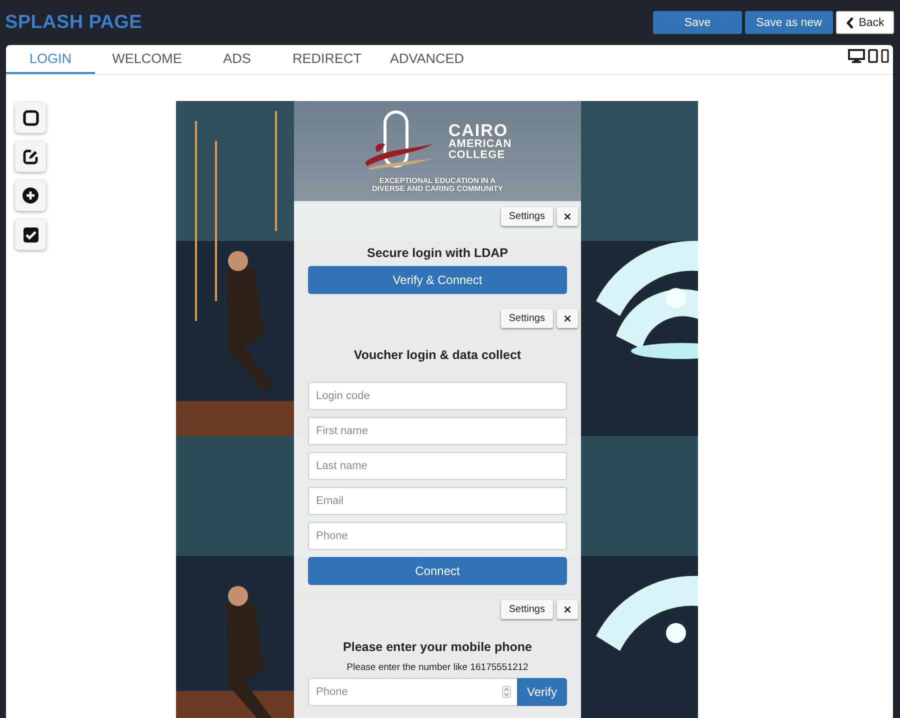 Image resolution: width=900 pixels, height=718 pixels. I want to click on save-as-new-button: Save as new, so click(789, 22).